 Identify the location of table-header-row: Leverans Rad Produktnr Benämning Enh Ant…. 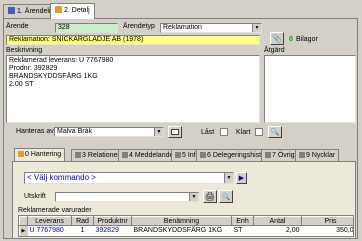
(186, 221).